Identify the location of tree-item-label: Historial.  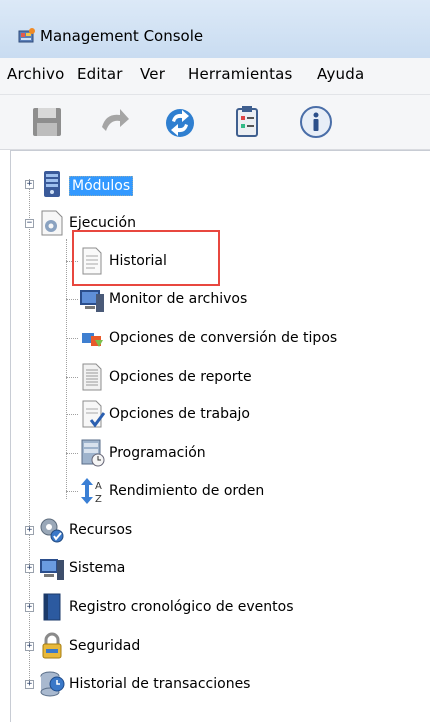
(138, 261).